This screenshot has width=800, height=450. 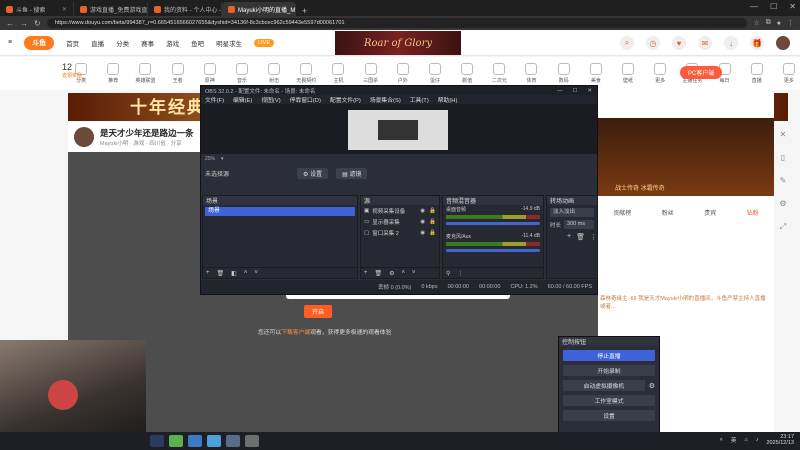 I want to click on transition-select: 淡入淡出, so click(x=572, y=212).